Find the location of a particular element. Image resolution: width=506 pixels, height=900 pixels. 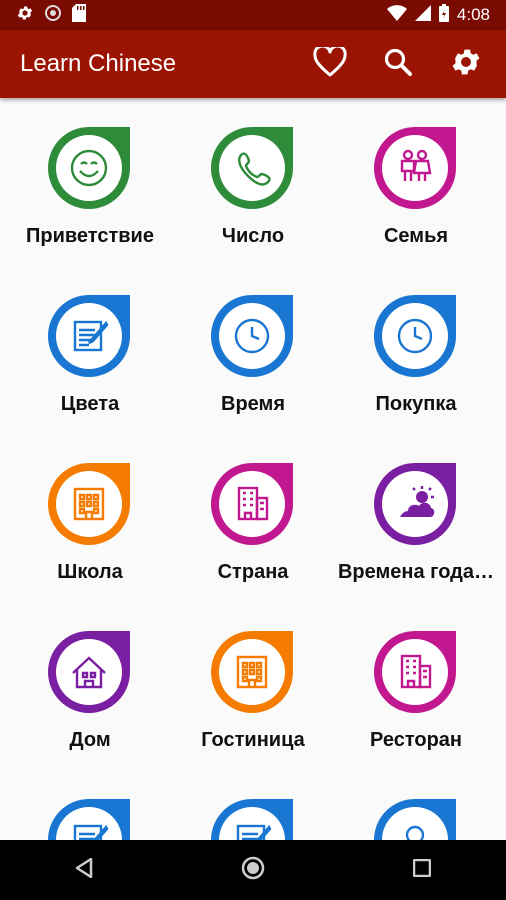

heart-icon is located at coordinates (330, 63).